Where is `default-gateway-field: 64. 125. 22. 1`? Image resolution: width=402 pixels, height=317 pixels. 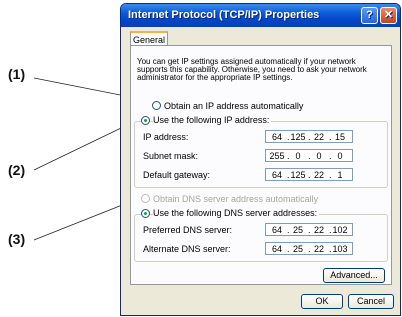
default-gateway-field: 64. 125. 22. 1 is located at coordinates (309, 174).